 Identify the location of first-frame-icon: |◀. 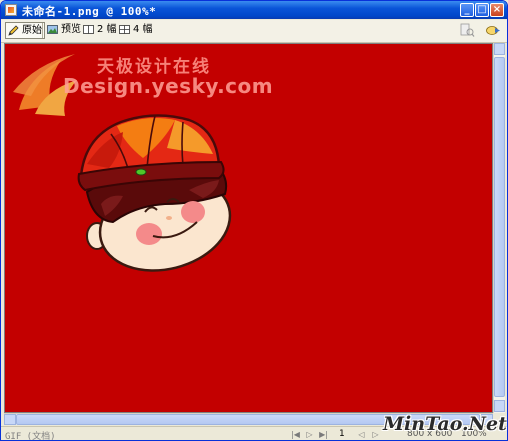
(295, 434).